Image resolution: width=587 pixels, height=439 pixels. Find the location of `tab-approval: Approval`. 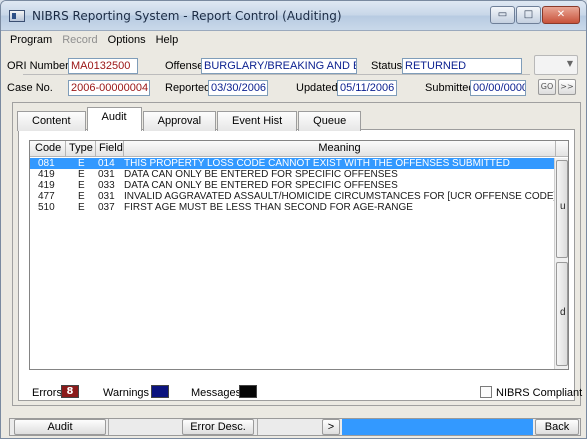

tab-approval: Approval is located at coordinates (179, 121).